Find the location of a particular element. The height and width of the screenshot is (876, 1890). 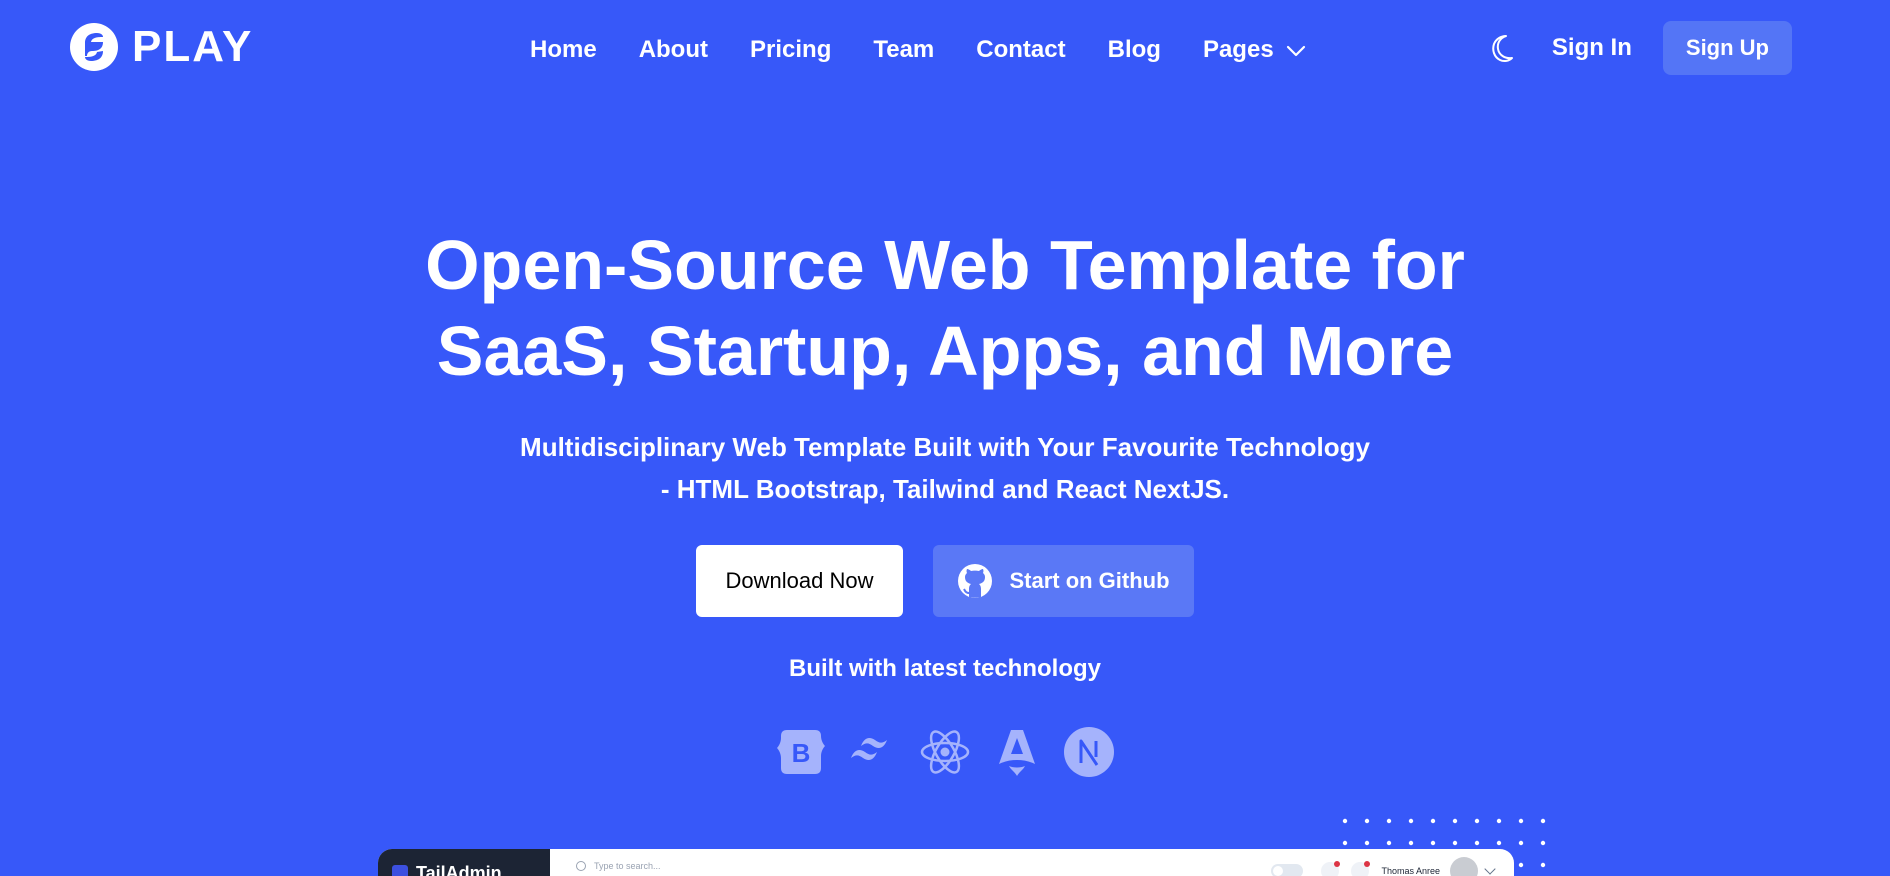

preview-sidebar: TailAdmin is located at coordinates (464, 862).